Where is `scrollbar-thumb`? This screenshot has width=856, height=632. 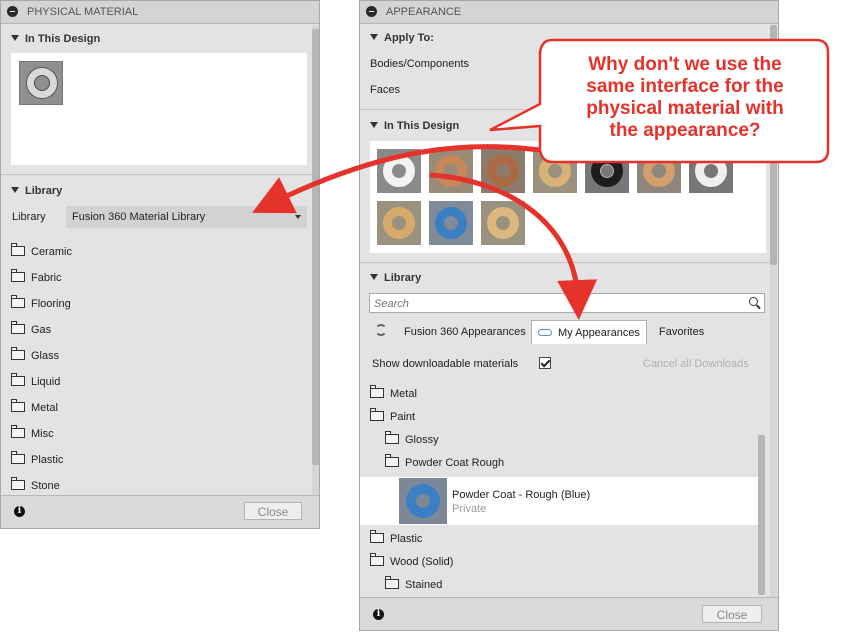 scrollbar-thumb is located at coordinates (315, 247).